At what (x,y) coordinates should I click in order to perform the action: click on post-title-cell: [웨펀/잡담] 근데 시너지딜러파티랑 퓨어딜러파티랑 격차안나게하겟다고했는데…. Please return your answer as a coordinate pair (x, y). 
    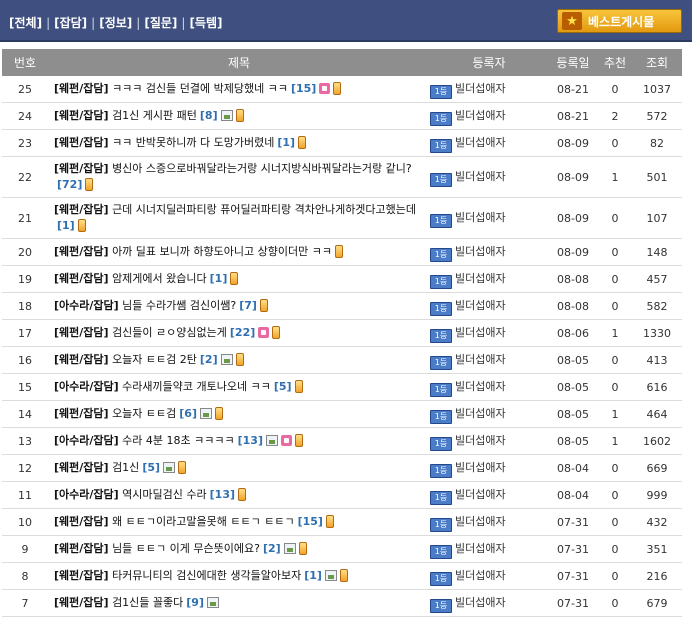
    Looking at the image, I should click on (239, 218).